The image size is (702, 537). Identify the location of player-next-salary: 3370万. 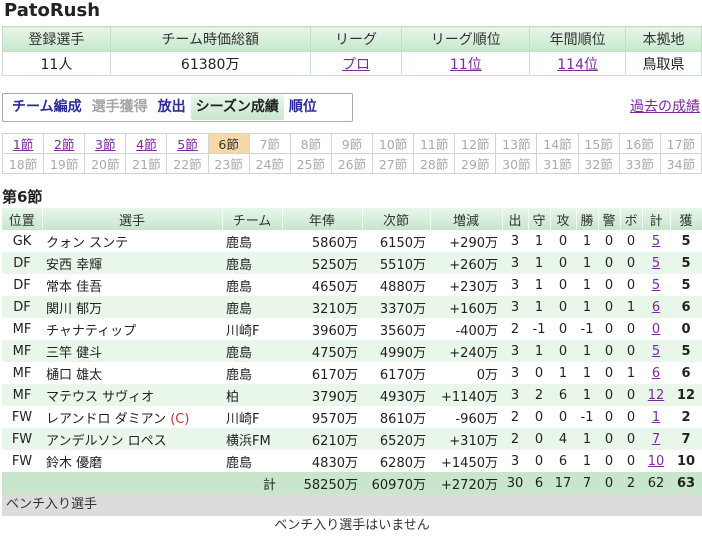
(396, 307).